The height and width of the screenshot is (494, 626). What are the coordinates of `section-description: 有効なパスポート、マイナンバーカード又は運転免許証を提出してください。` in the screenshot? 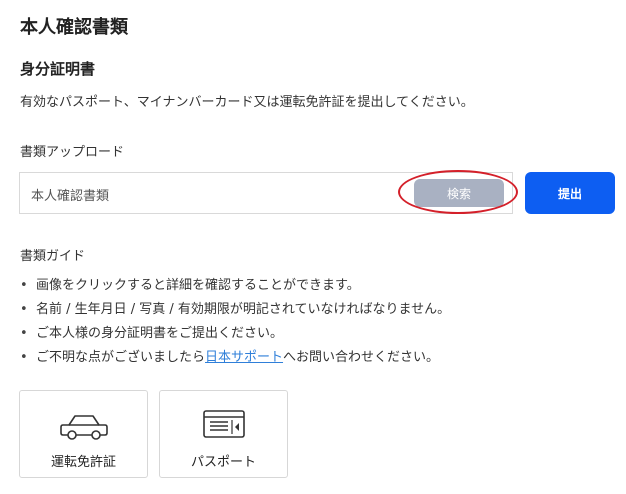 It's located at (247, 102).